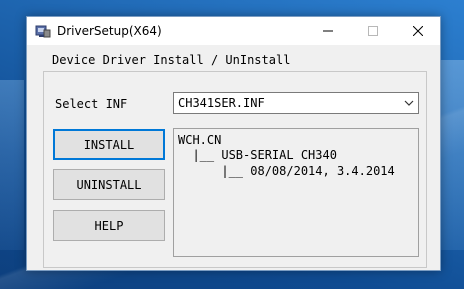 The width and height of the screenshot is (464, 289). I want to click on chevron-down-icon, so click(409, 103).